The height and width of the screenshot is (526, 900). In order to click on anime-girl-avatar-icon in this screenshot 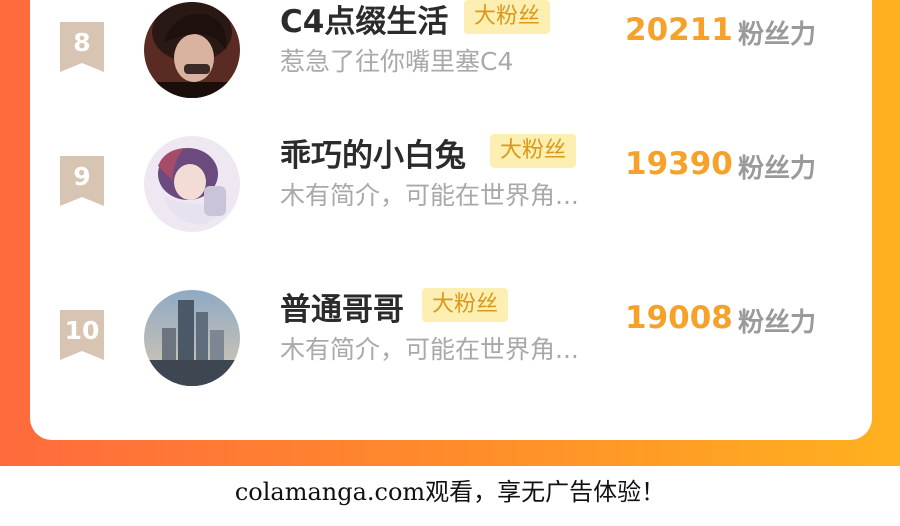, I will do `click(192, 184)`.